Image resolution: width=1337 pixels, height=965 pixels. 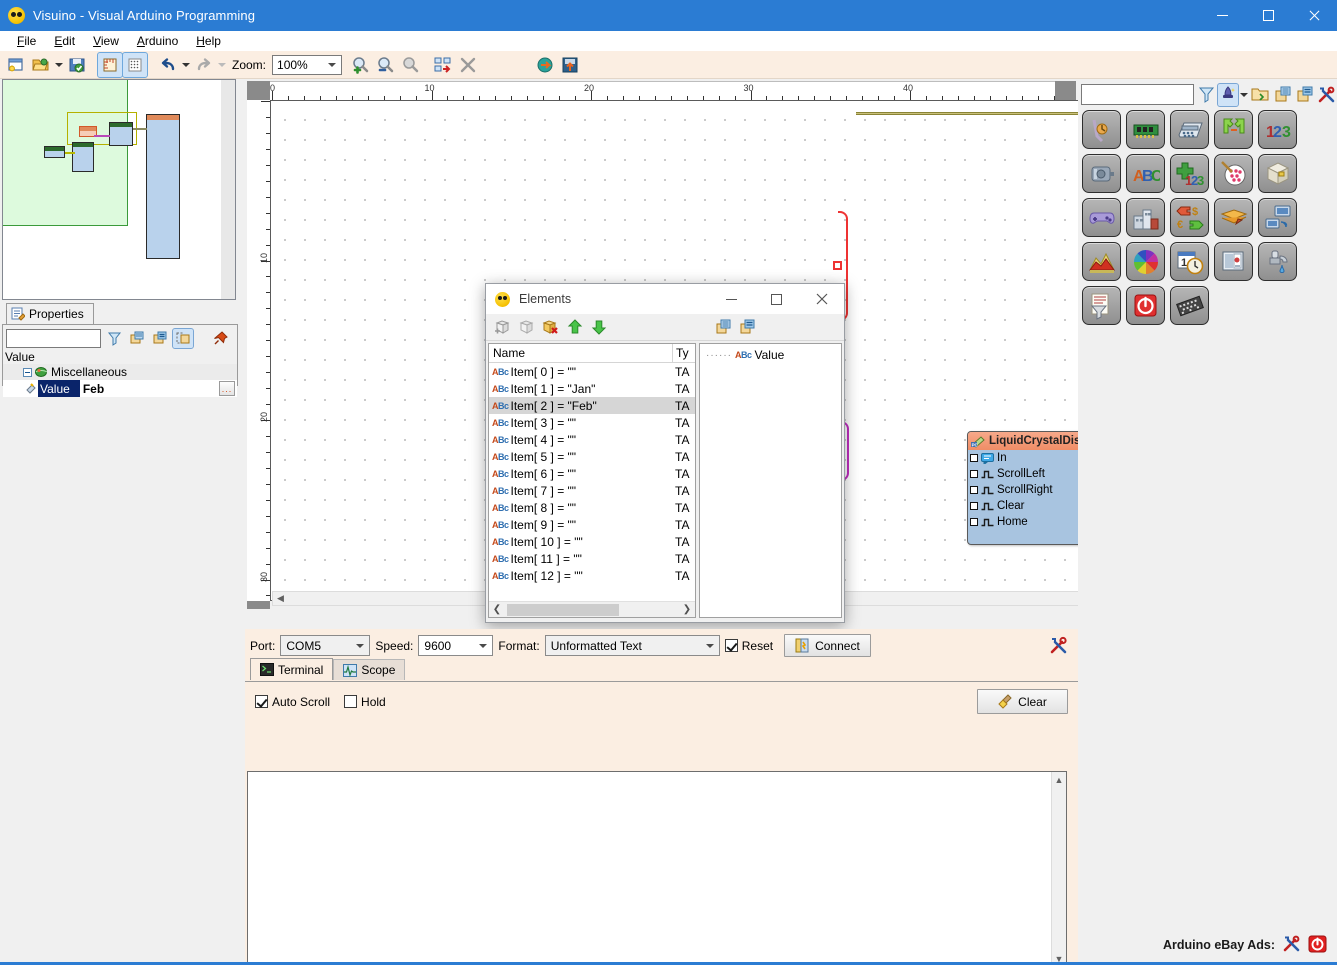 What do you see at coordinates (110, 64) in the screenshot?
I see `show-ruler-icon` at bounding box center [110, 64].